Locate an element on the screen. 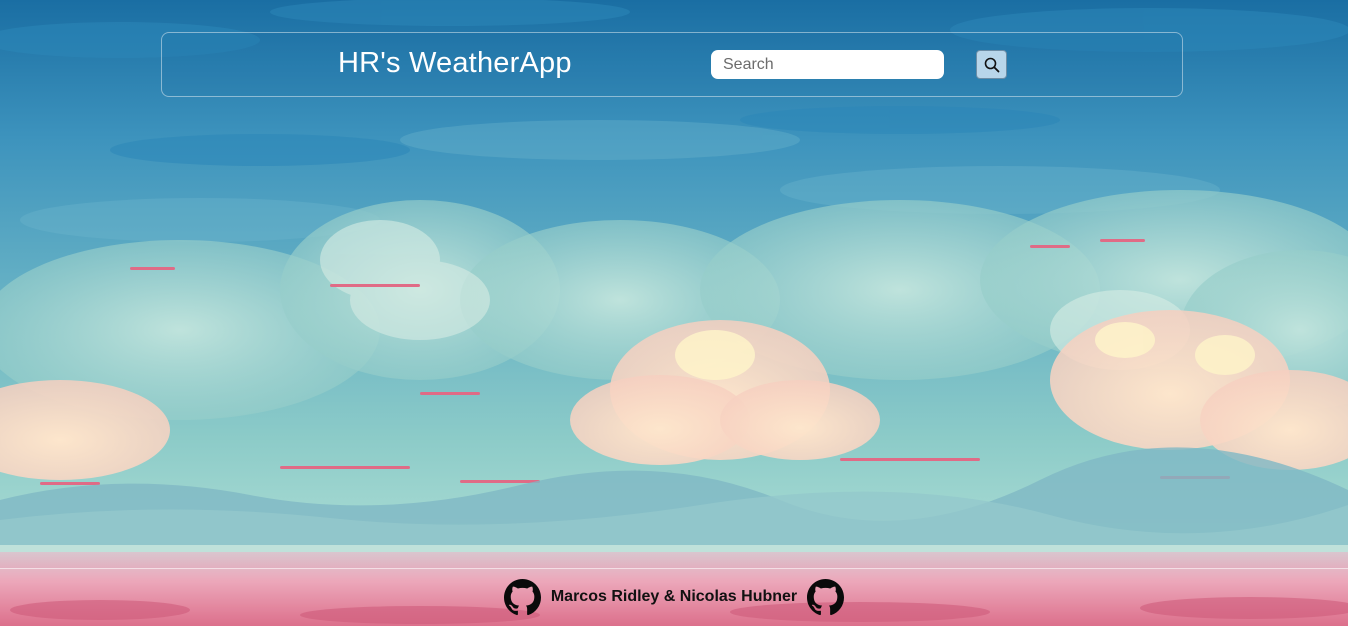 This screenshot has width=1348, height=626. github-link-right is located at coordinates (826, 597).